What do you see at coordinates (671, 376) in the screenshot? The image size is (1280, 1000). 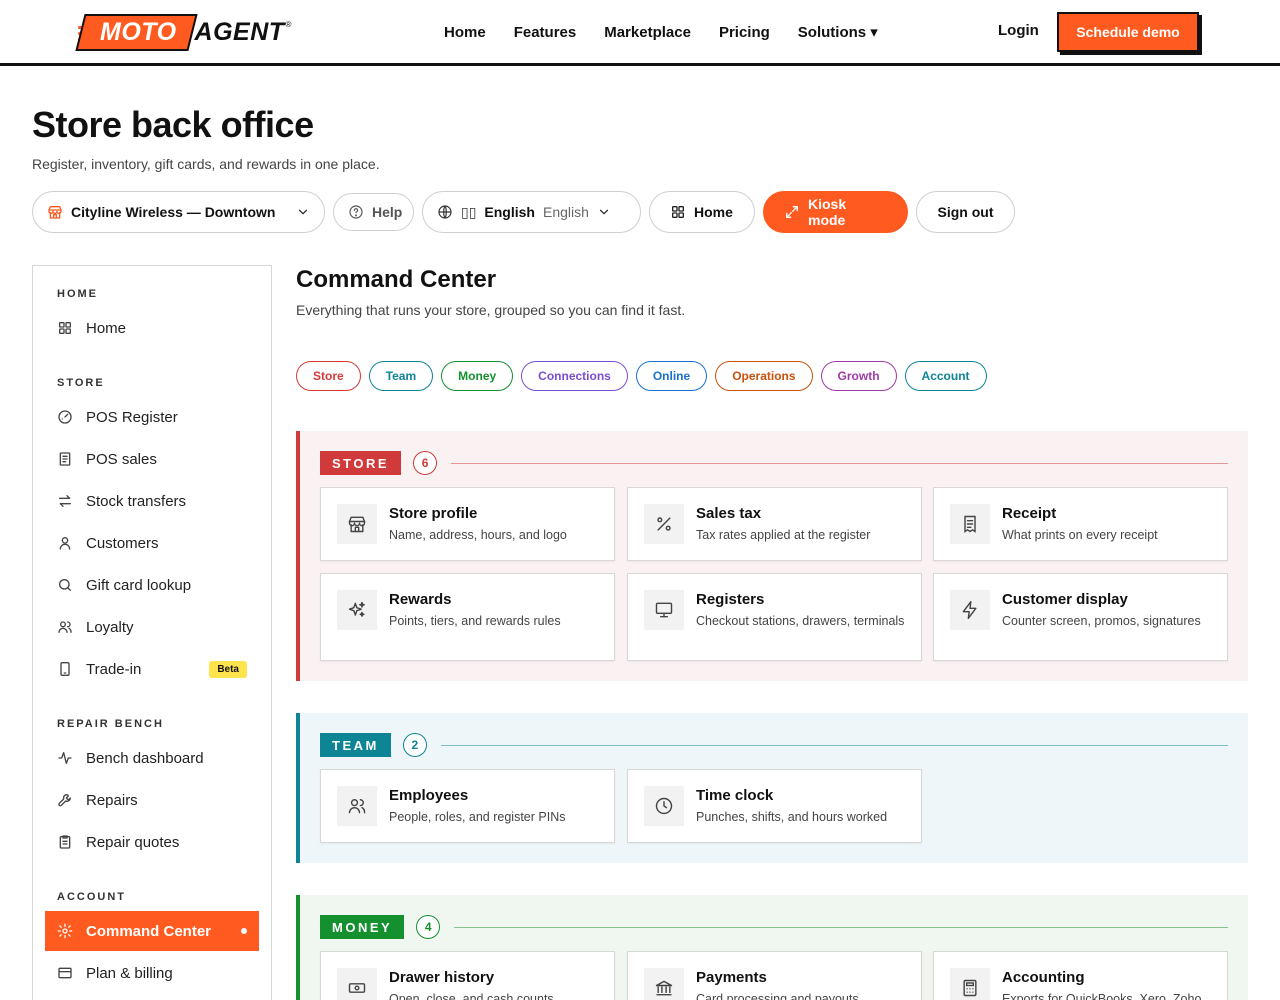 I see `chip-online: Online` at bounding box center [671, 376].